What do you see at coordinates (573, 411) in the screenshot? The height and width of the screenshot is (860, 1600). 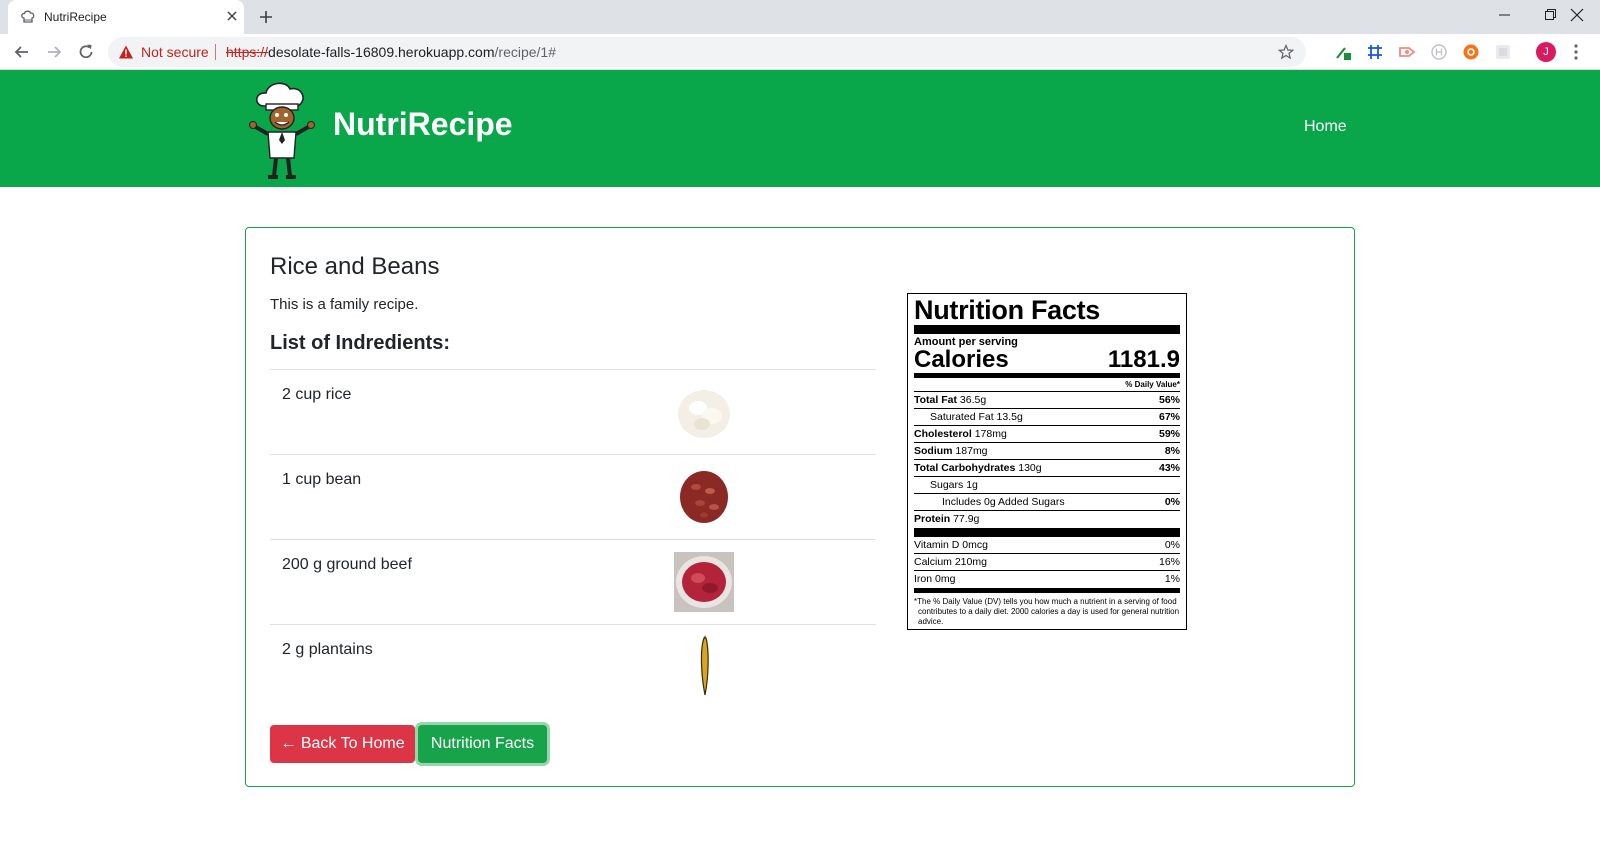 I see `ingredient-row: 2 cup rice` at bounding box center [573, 411].